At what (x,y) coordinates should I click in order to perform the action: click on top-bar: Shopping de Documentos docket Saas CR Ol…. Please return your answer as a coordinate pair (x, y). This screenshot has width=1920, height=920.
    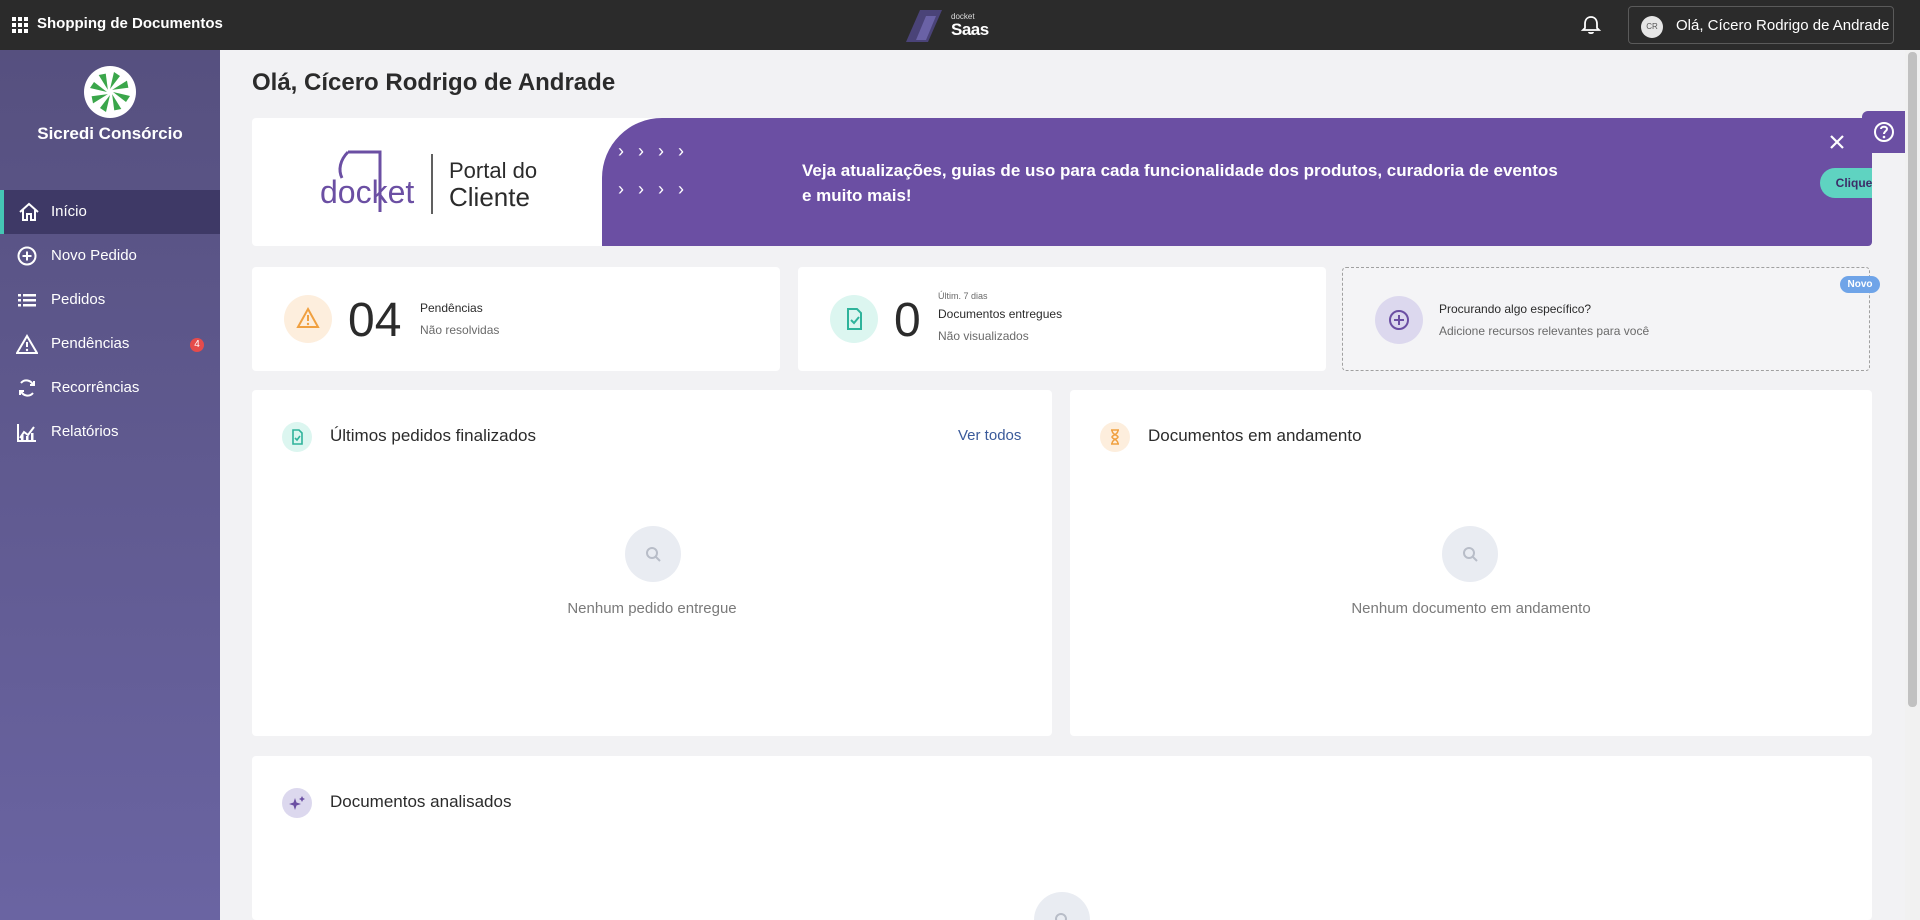
    Looking at the image, I should click on (960, 25).